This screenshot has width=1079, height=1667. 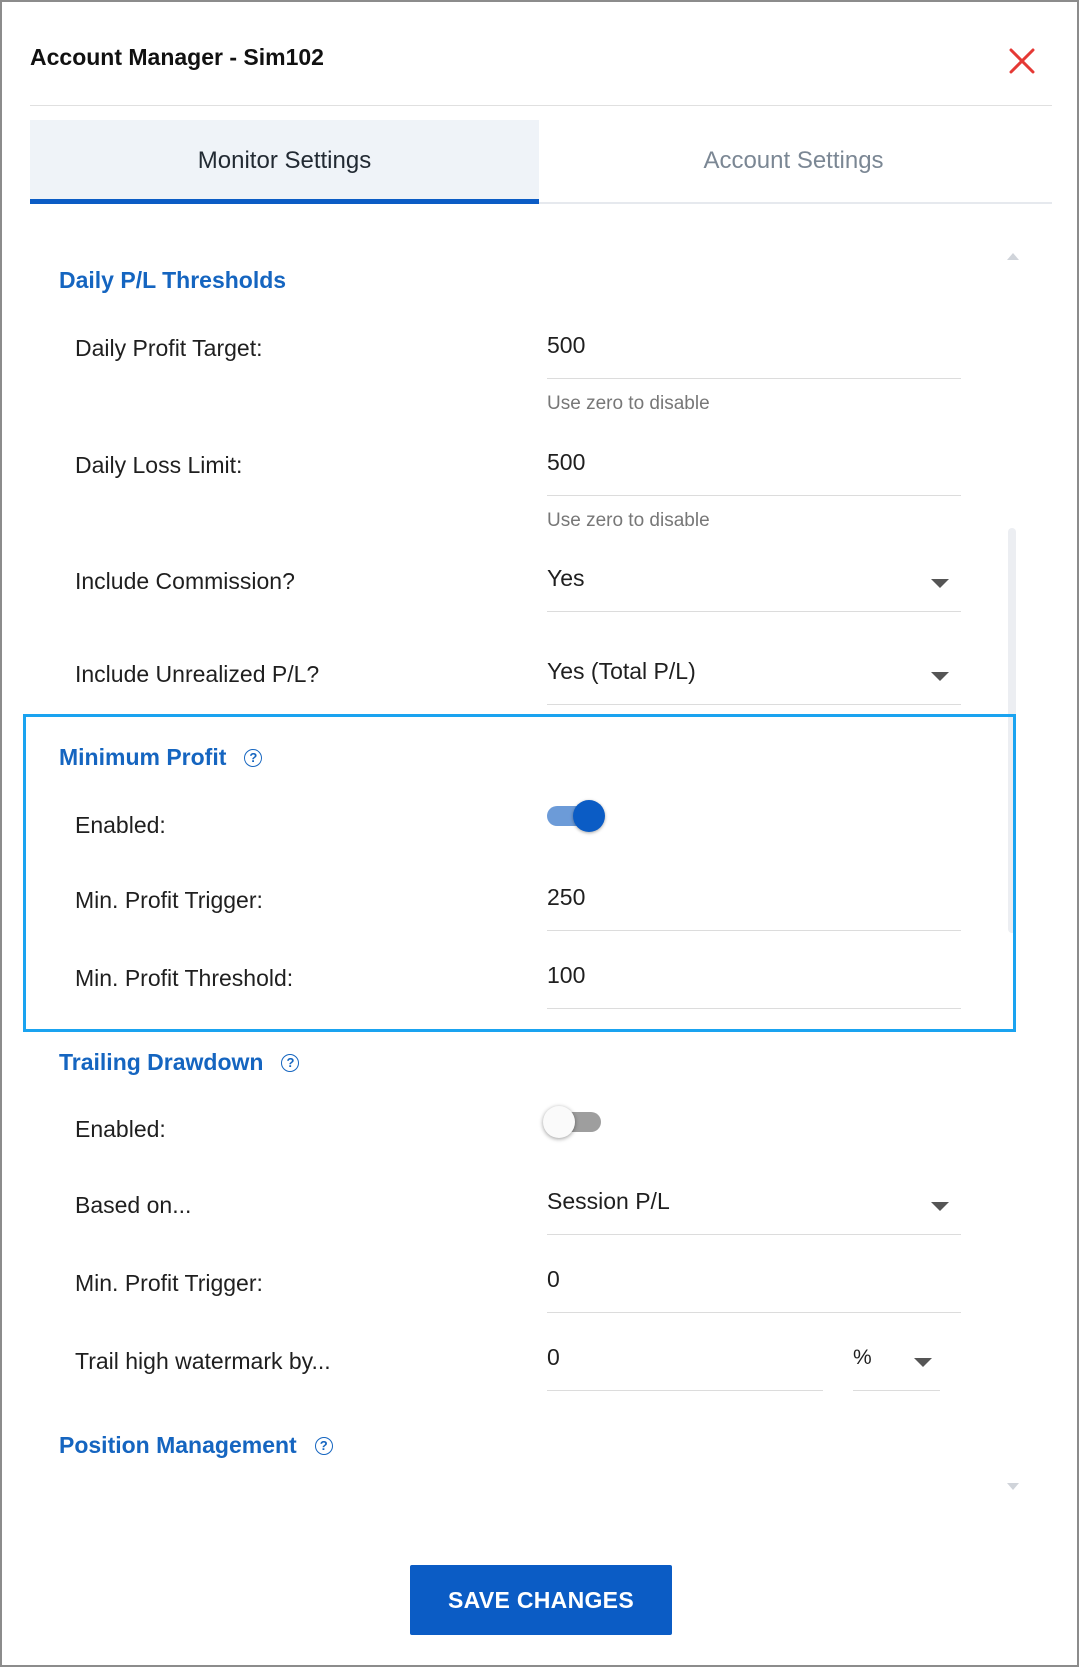 I want to click on include-commission-select: Yes, so click(x=754, y=588).